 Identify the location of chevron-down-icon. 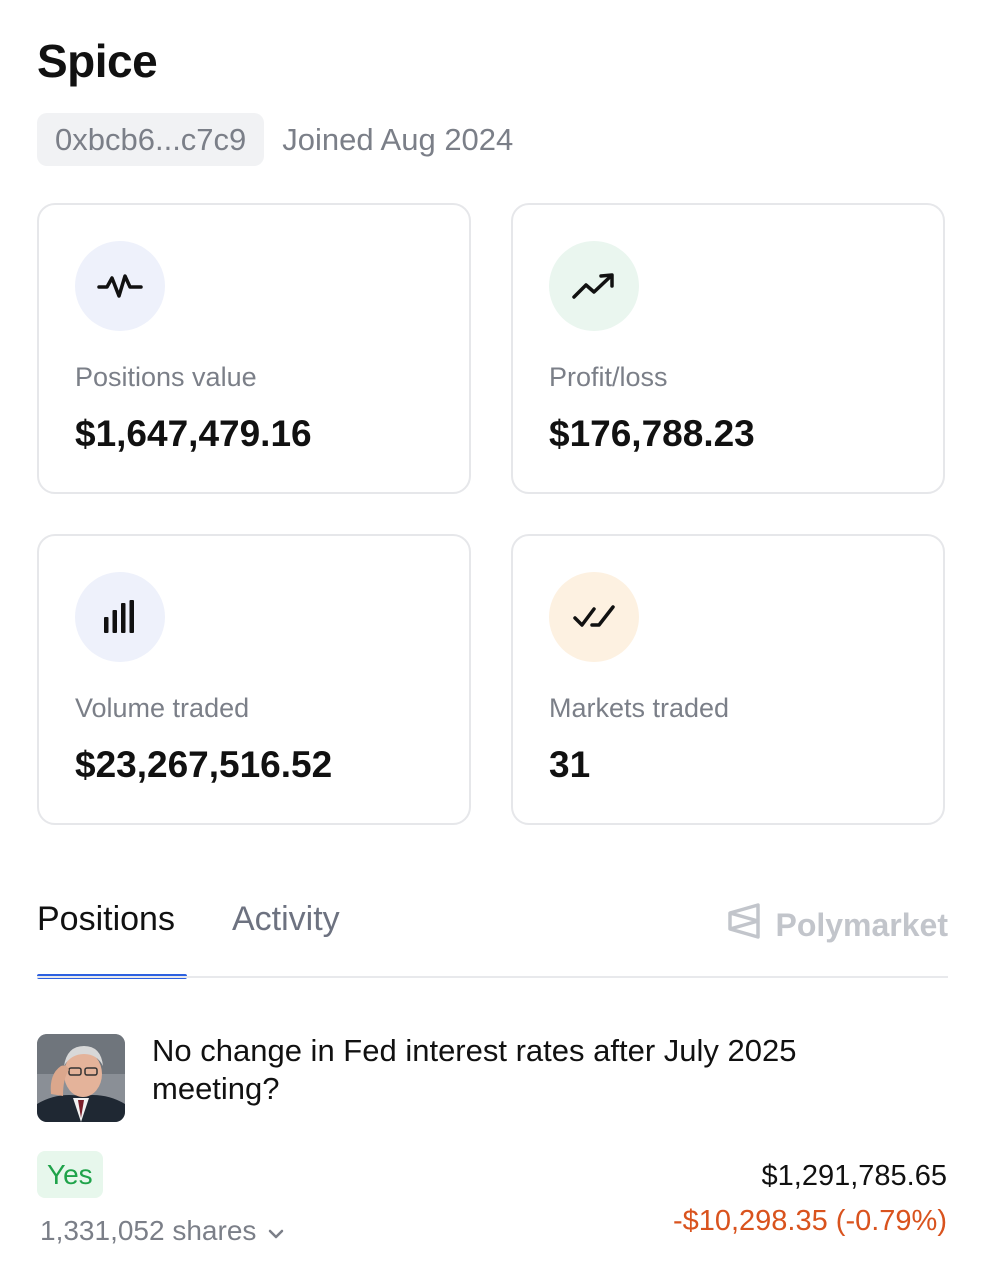
(276, 1231).